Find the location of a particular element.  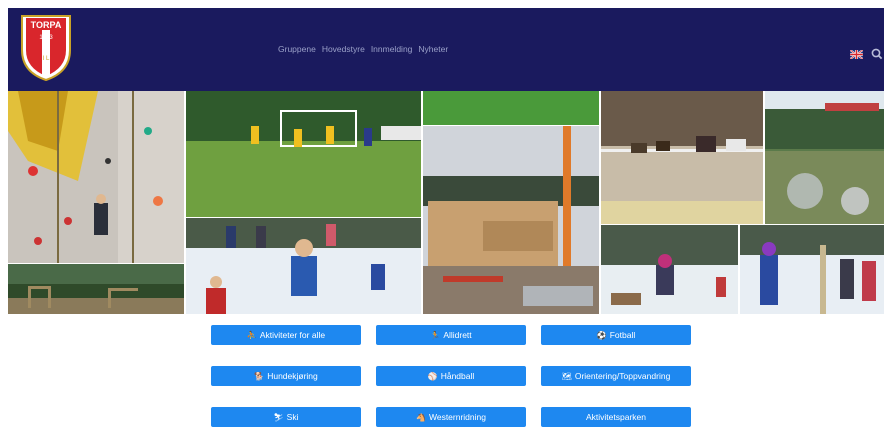

button-label: Aktiviteter for alle is located at coordinates (292, 335).